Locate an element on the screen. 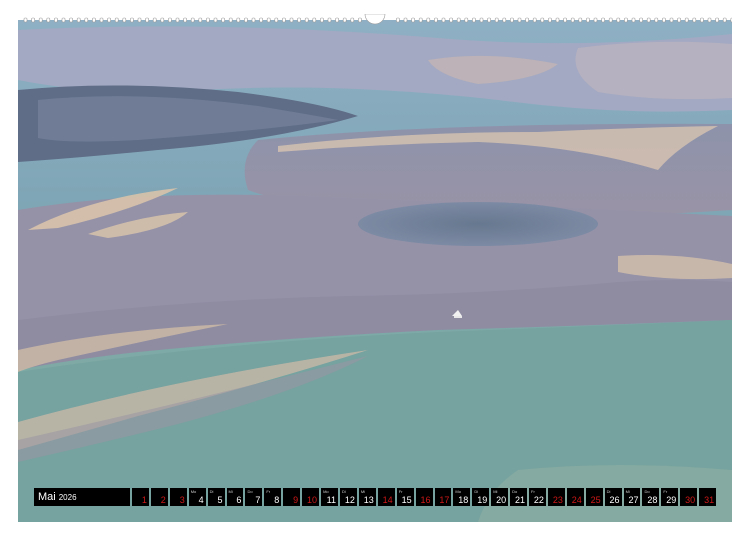 This screenshot has width=750, height=540. day-cell: Mi 20 is located at coordinates (500, 497).